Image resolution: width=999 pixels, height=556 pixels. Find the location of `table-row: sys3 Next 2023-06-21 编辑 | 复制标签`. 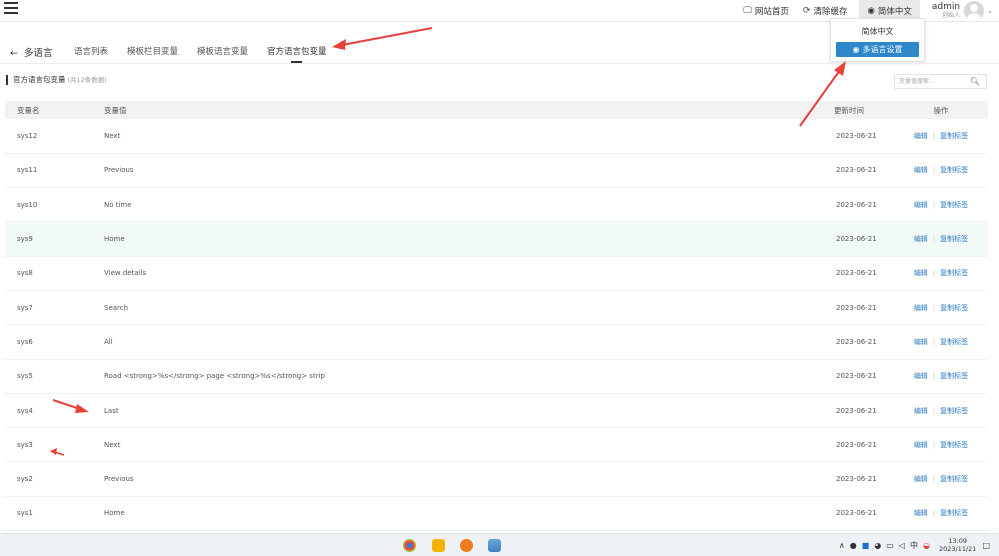

table-row: sys3 Next 2023-06-21 编辑 | 复制标签 is located at coordinates (496, 445).